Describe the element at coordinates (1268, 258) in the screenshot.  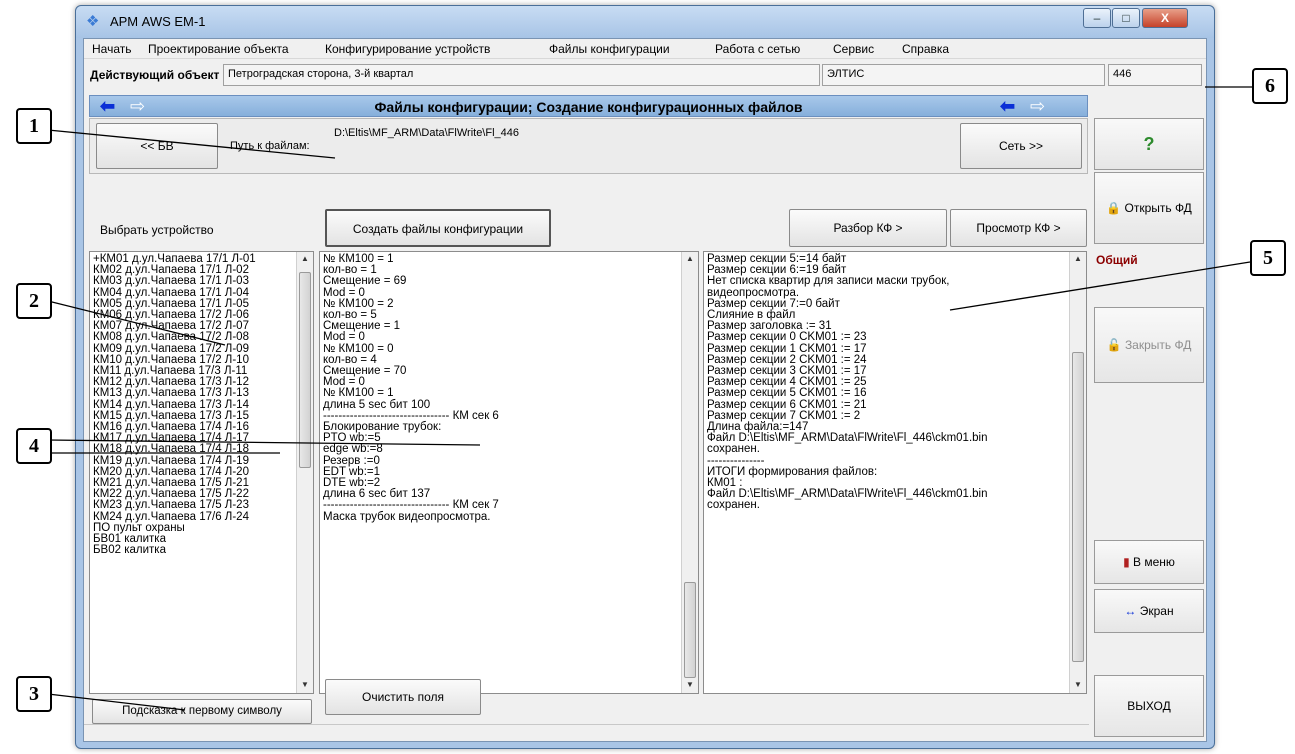
I see `callout-5: 5` at that location.